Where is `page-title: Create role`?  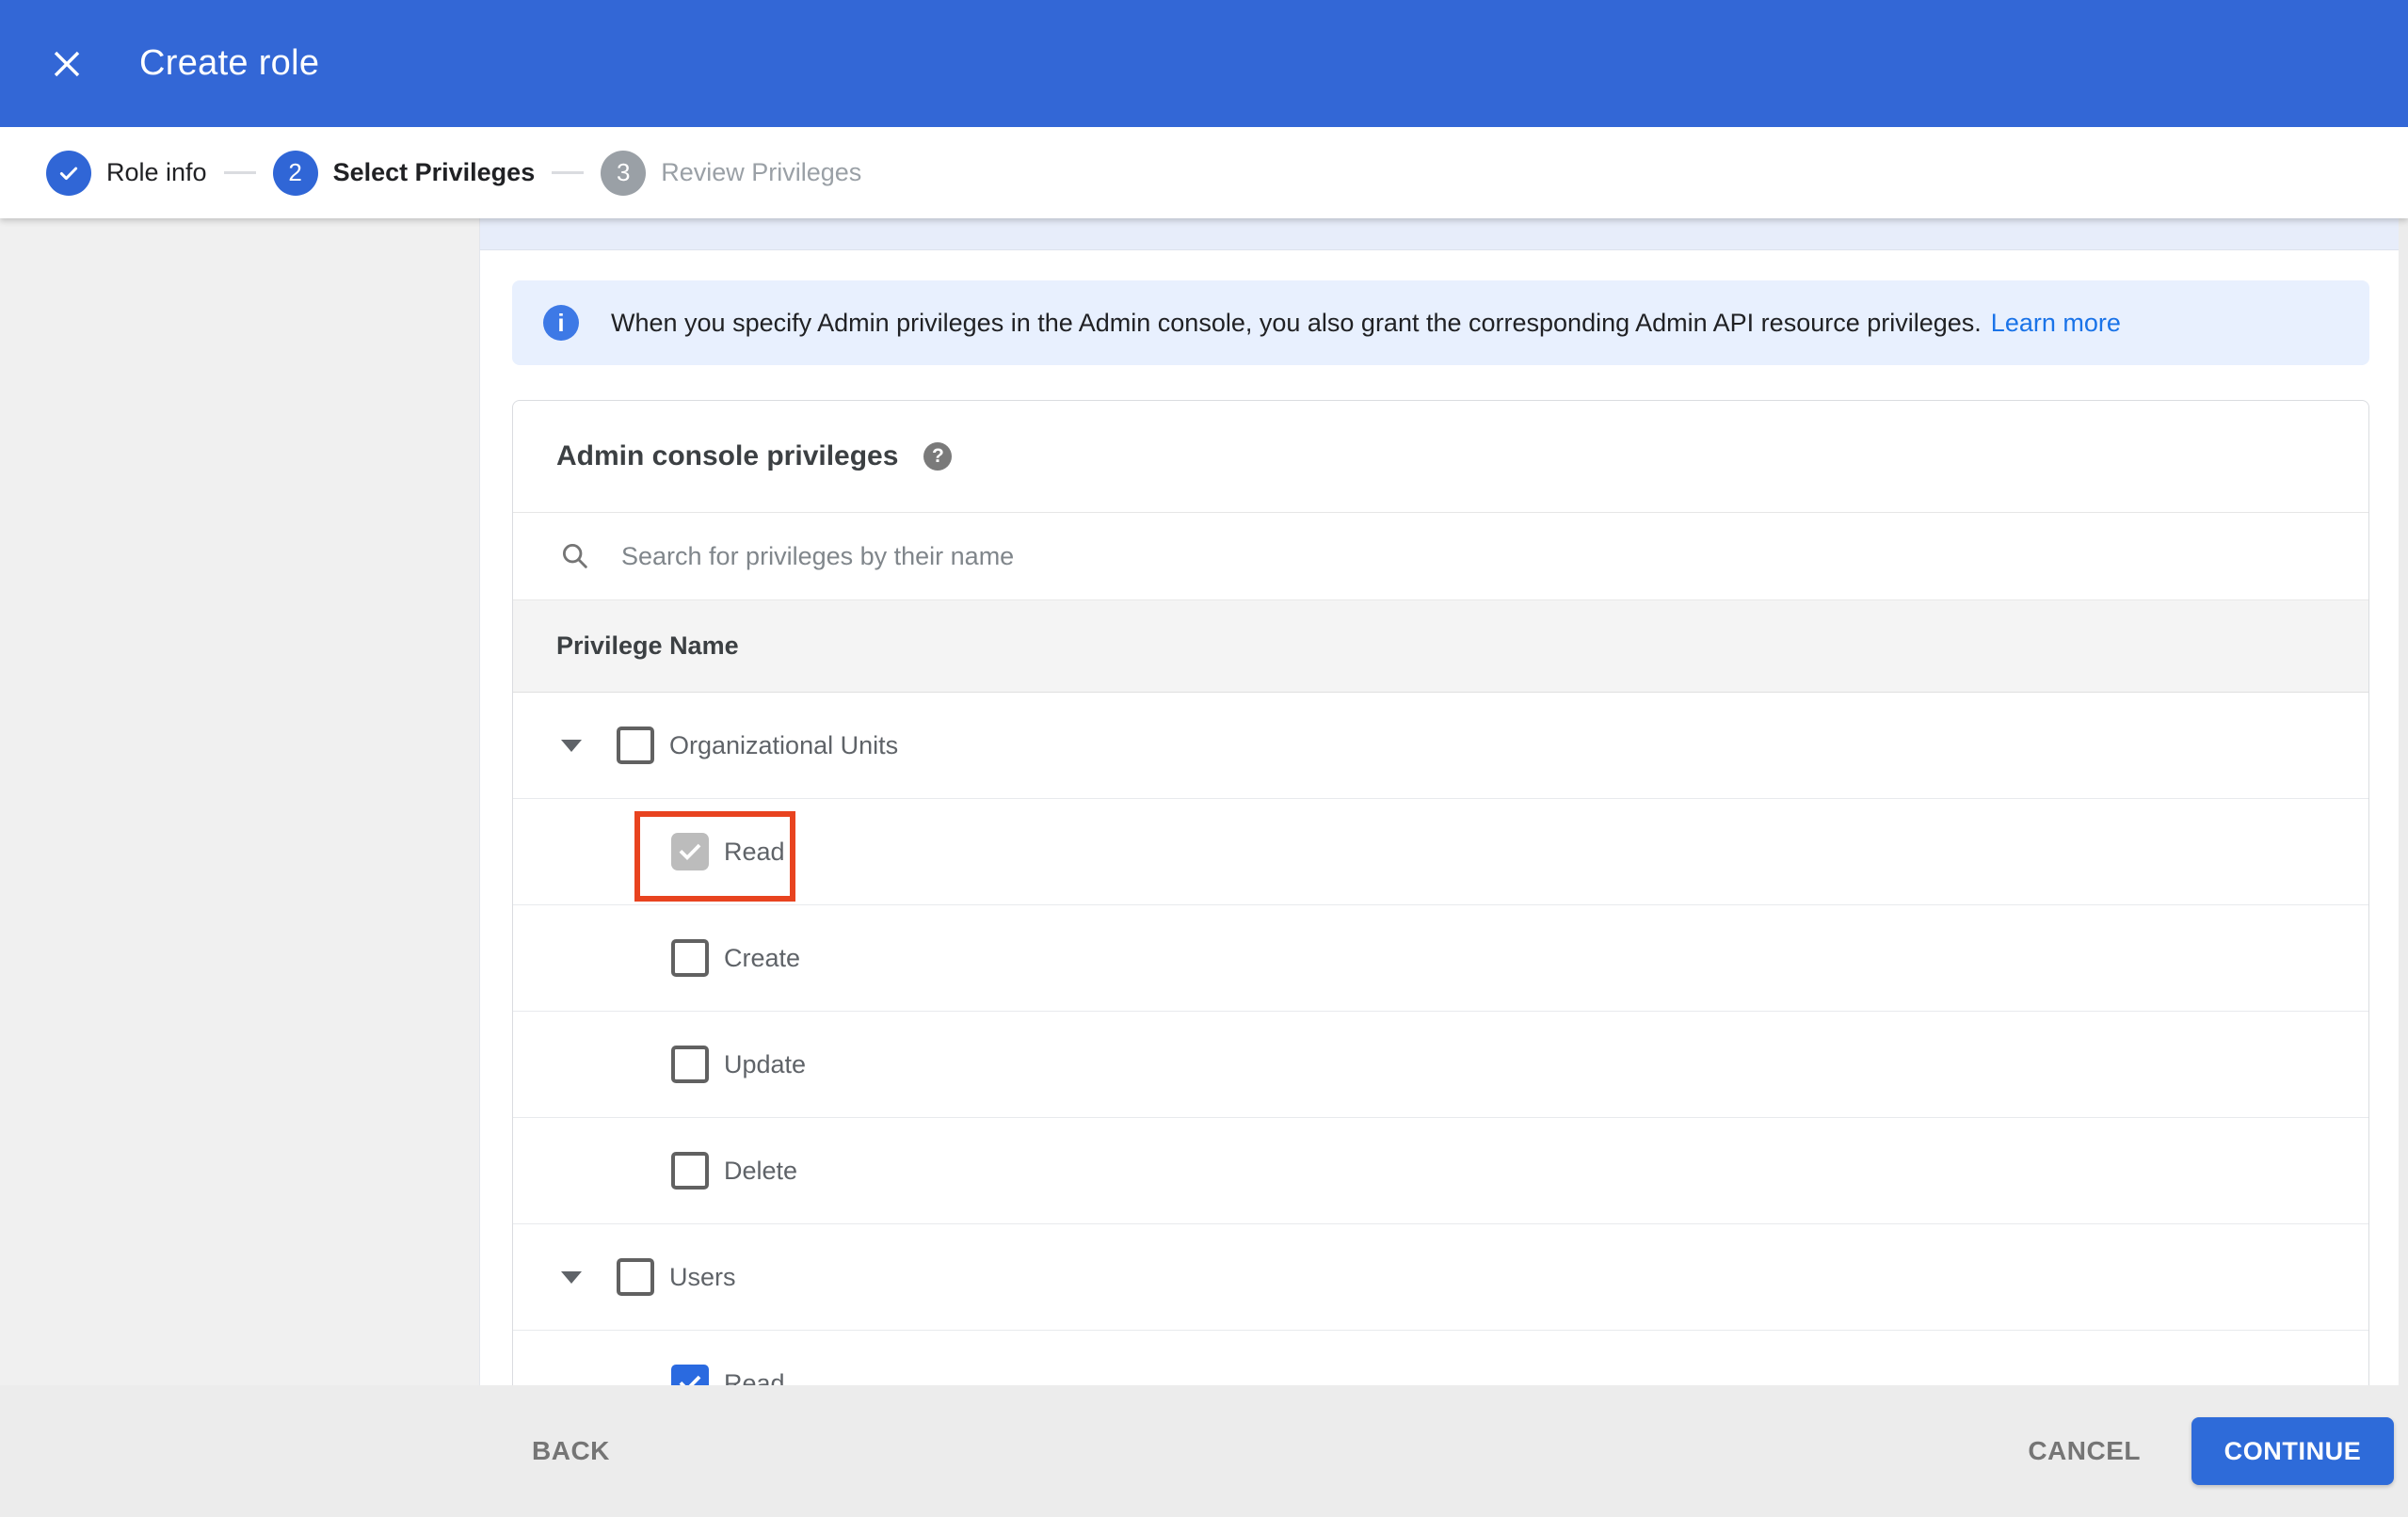
page-title: Create role is located at coordinates (230, 63).